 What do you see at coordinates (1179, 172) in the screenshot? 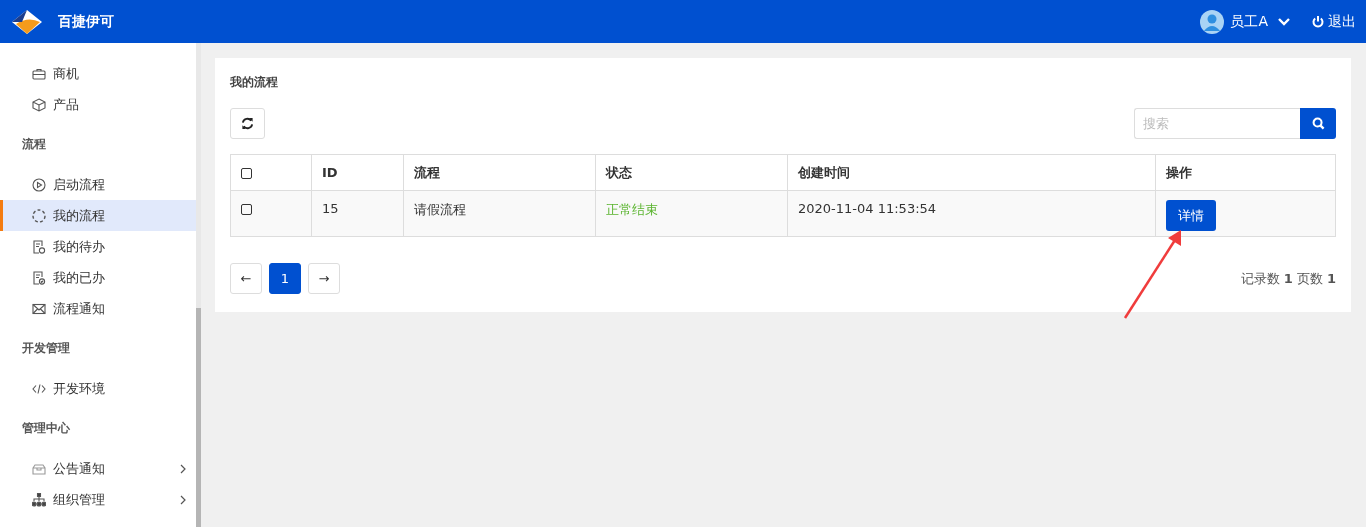
I see `column-header: 操作` at bounding box center [1179, 172].